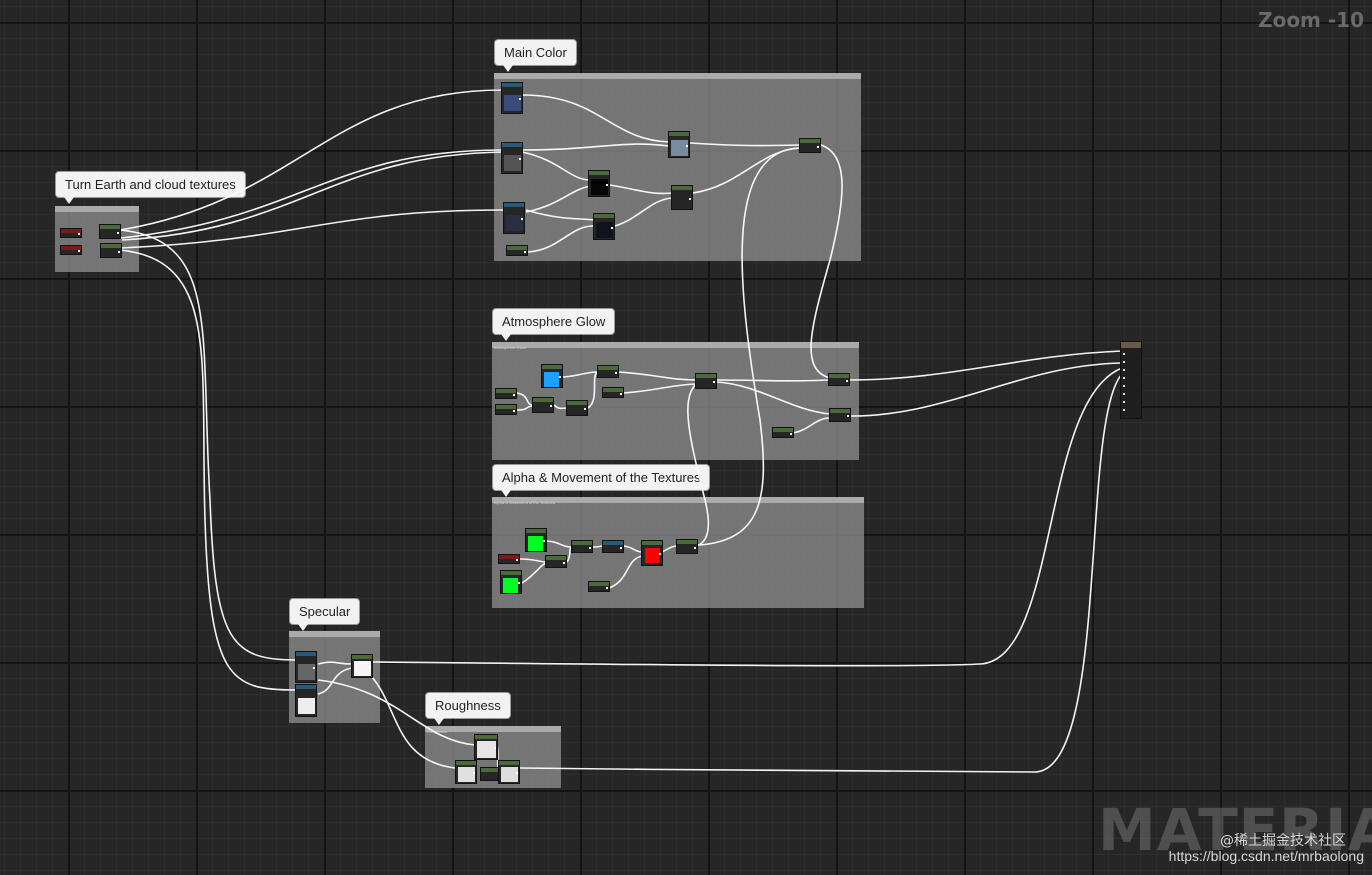  What do you see at coordinates (1266, 856) in the screenshot?
I see `blog-url-watermark: https://blog.csdn.net/mrbaolong` at bounding box center [1266, 856].